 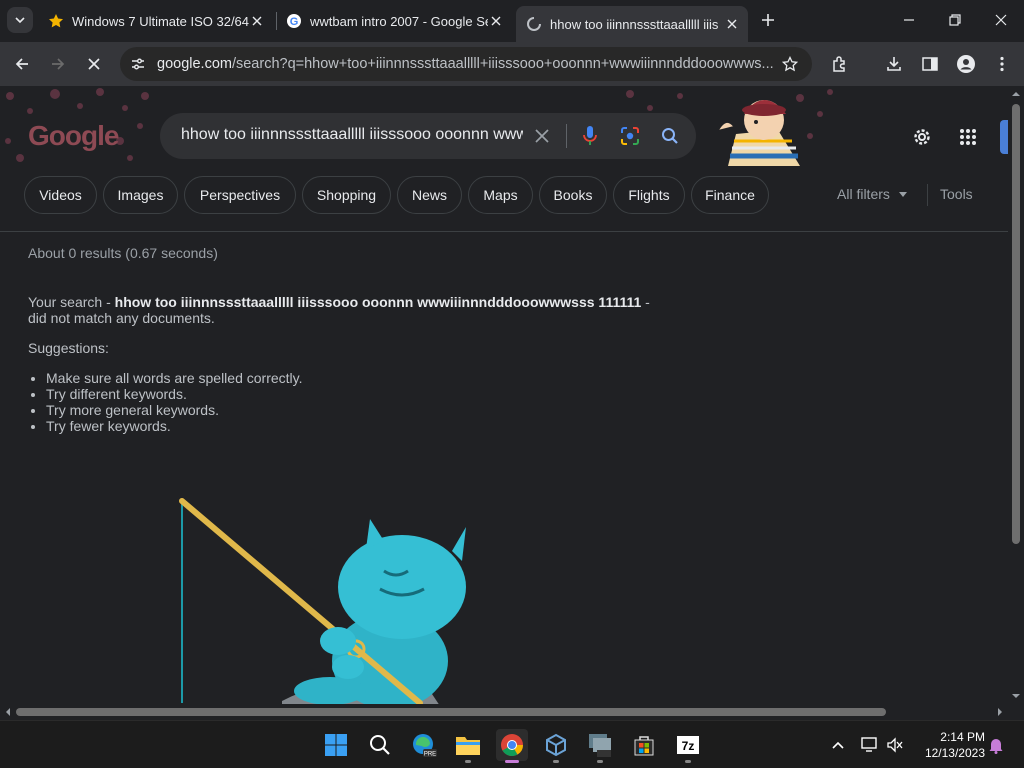 I want to click on volume-muted-icon, so click(x=895, y=745).